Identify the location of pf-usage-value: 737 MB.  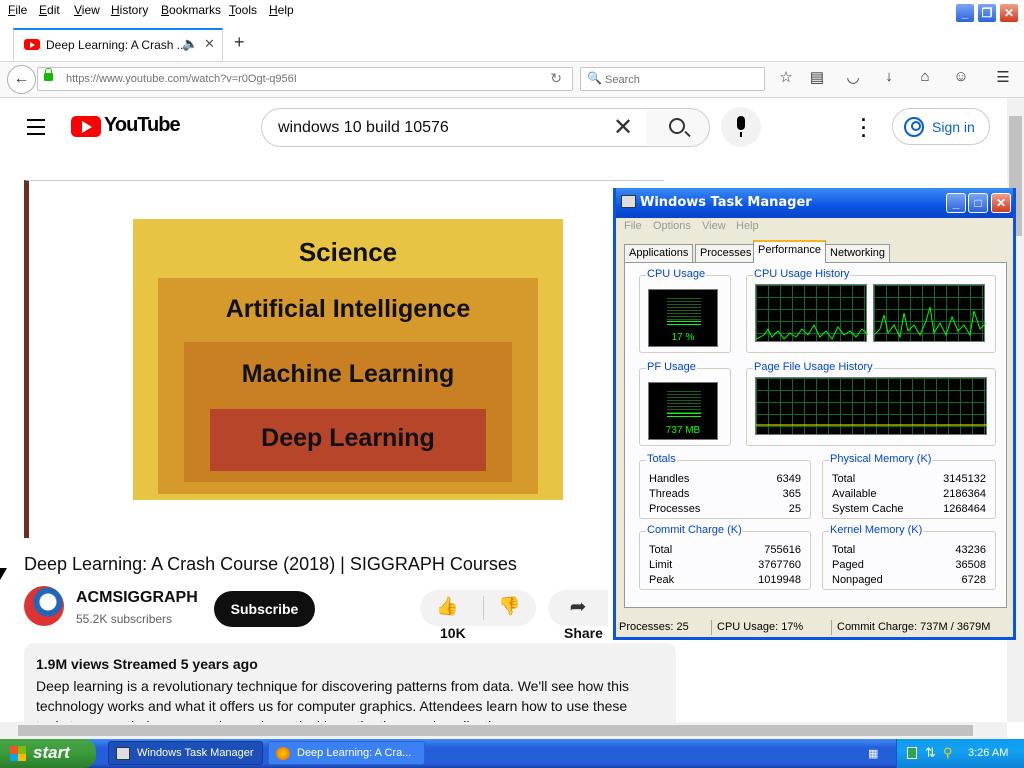
(683, 430).